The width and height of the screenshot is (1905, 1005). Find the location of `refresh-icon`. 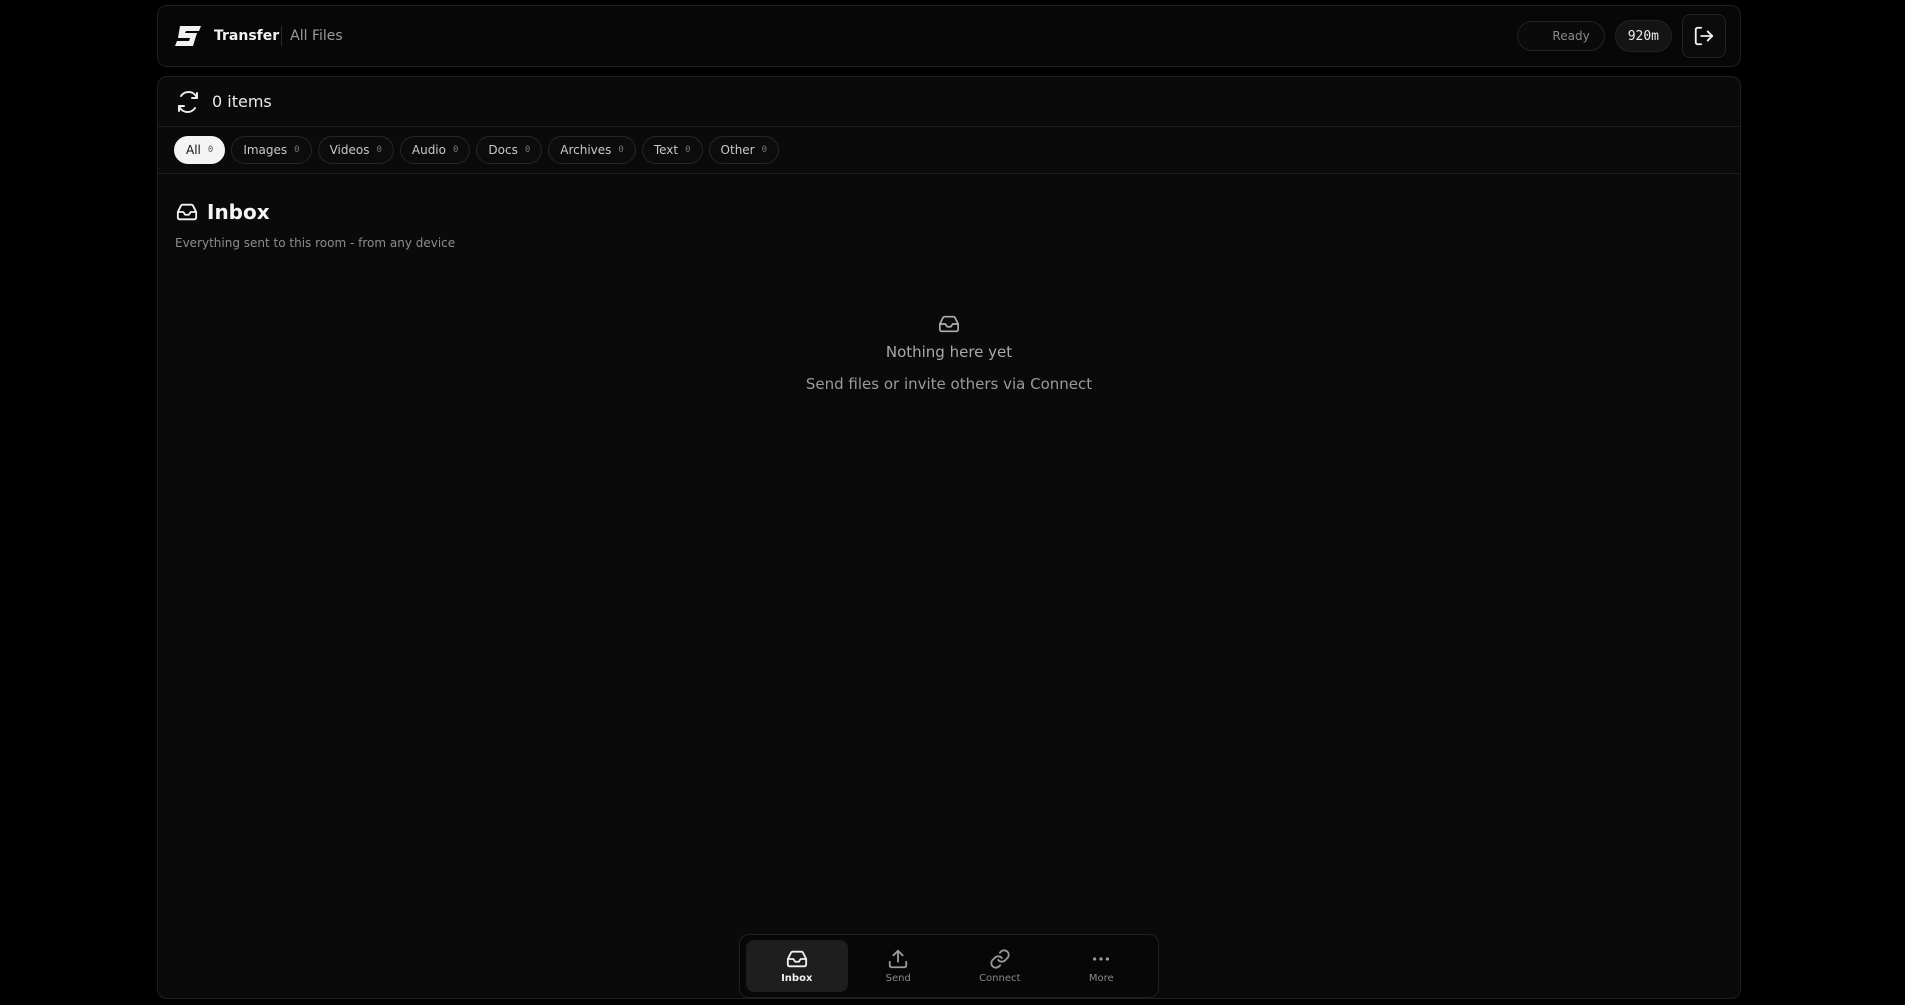

refresh-icon is located at coordinates (188, 101).